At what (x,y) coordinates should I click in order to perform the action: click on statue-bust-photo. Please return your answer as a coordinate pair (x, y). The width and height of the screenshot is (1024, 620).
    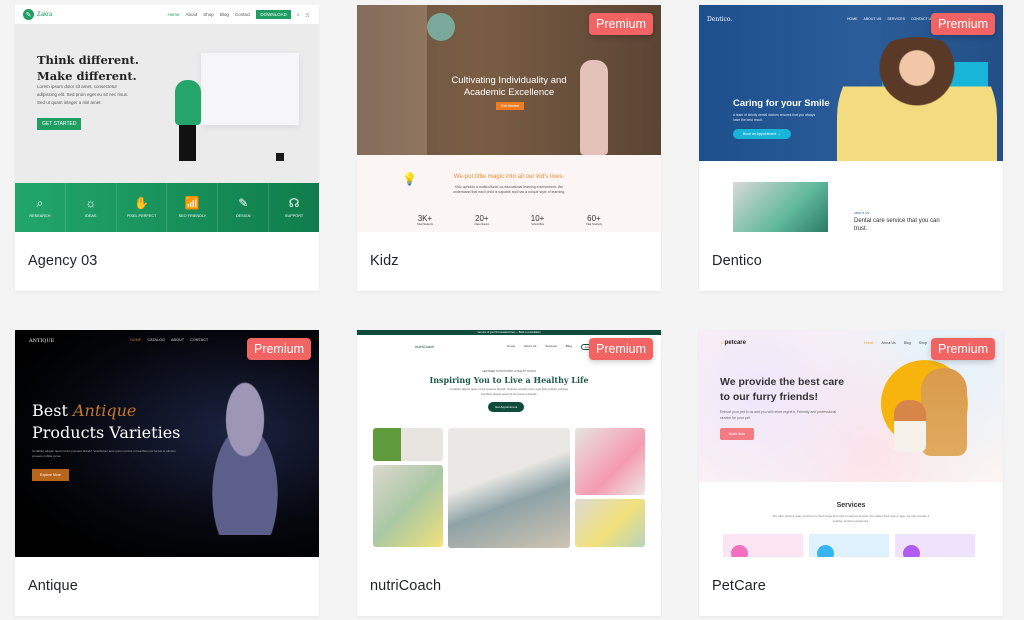
    Looking at the image, I should click on (245, 452).